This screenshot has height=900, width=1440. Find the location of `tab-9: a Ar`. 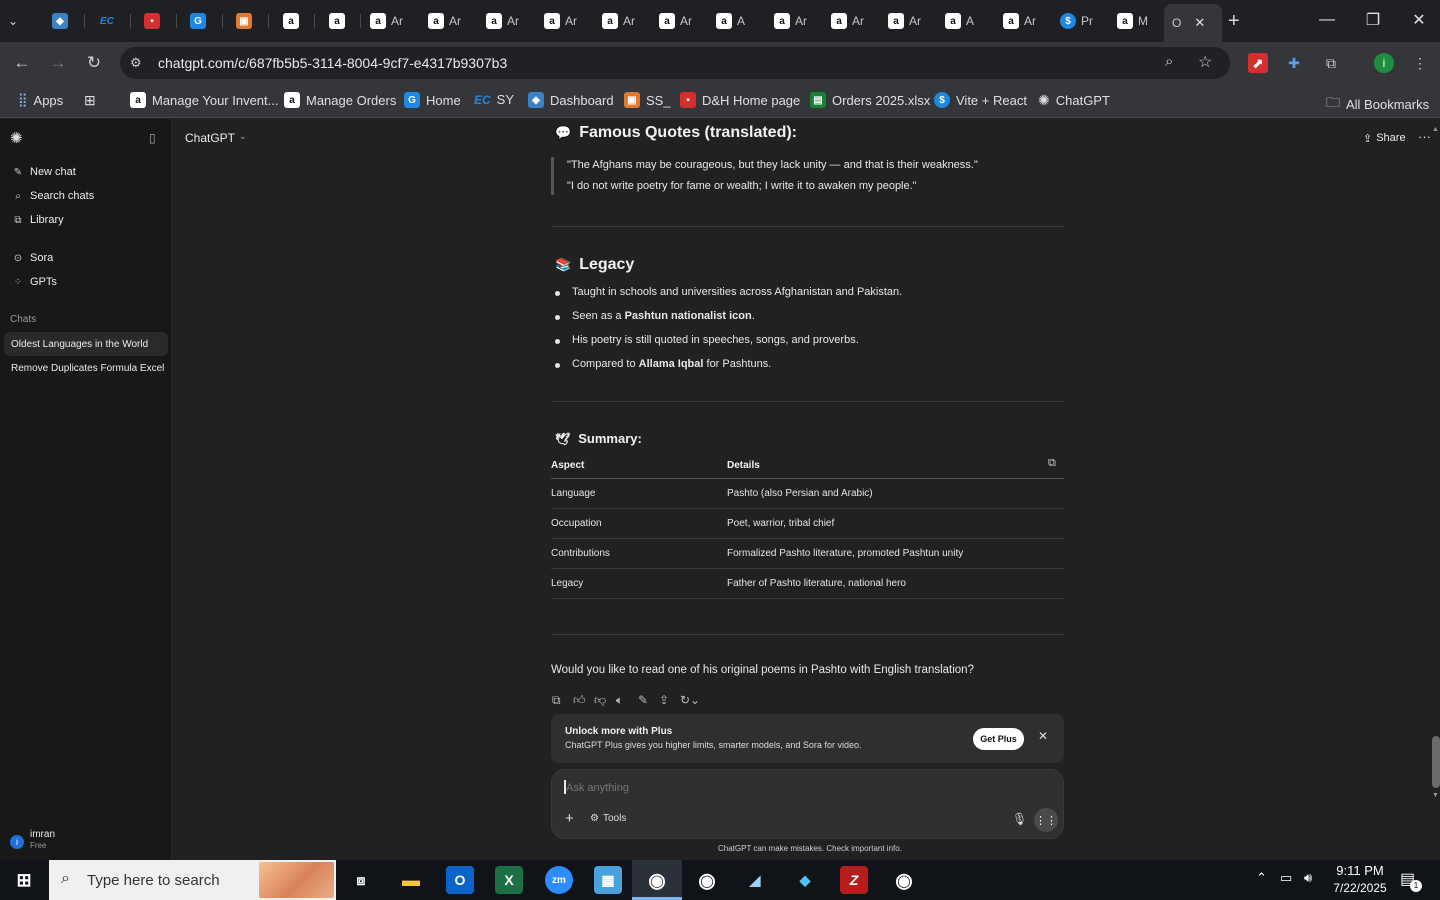

tab-9: a Ar is located at coordinates (444, 21).